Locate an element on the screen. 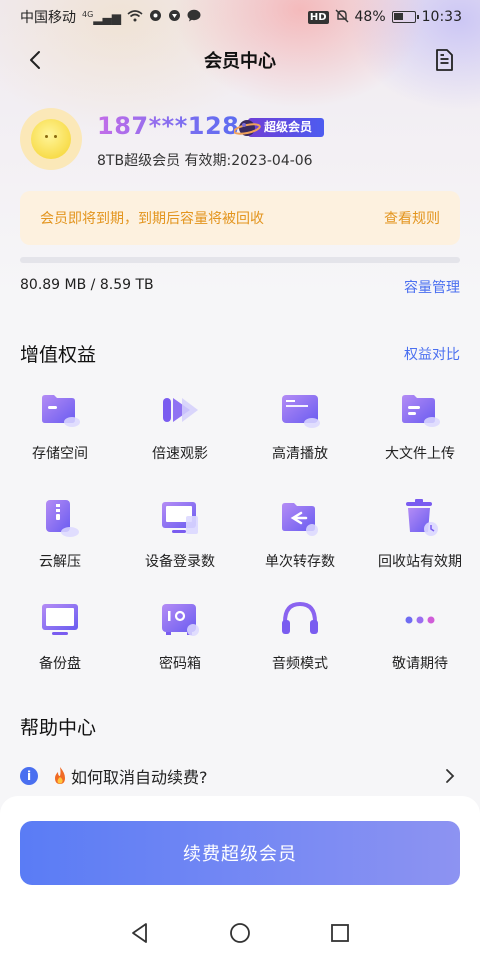 The height and width of the screenshot is (960, 480). recycle-bin-icon is located at coordinates (422, 517).